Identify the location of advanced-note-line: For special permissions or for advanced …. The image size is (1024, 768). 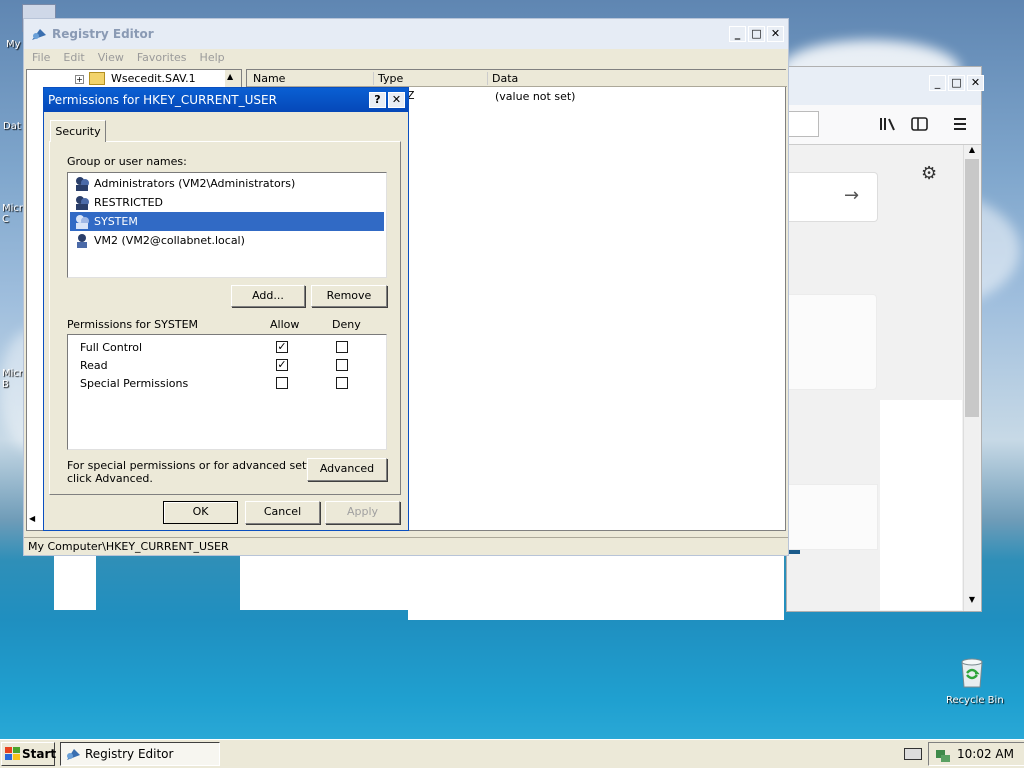
(202, 465).